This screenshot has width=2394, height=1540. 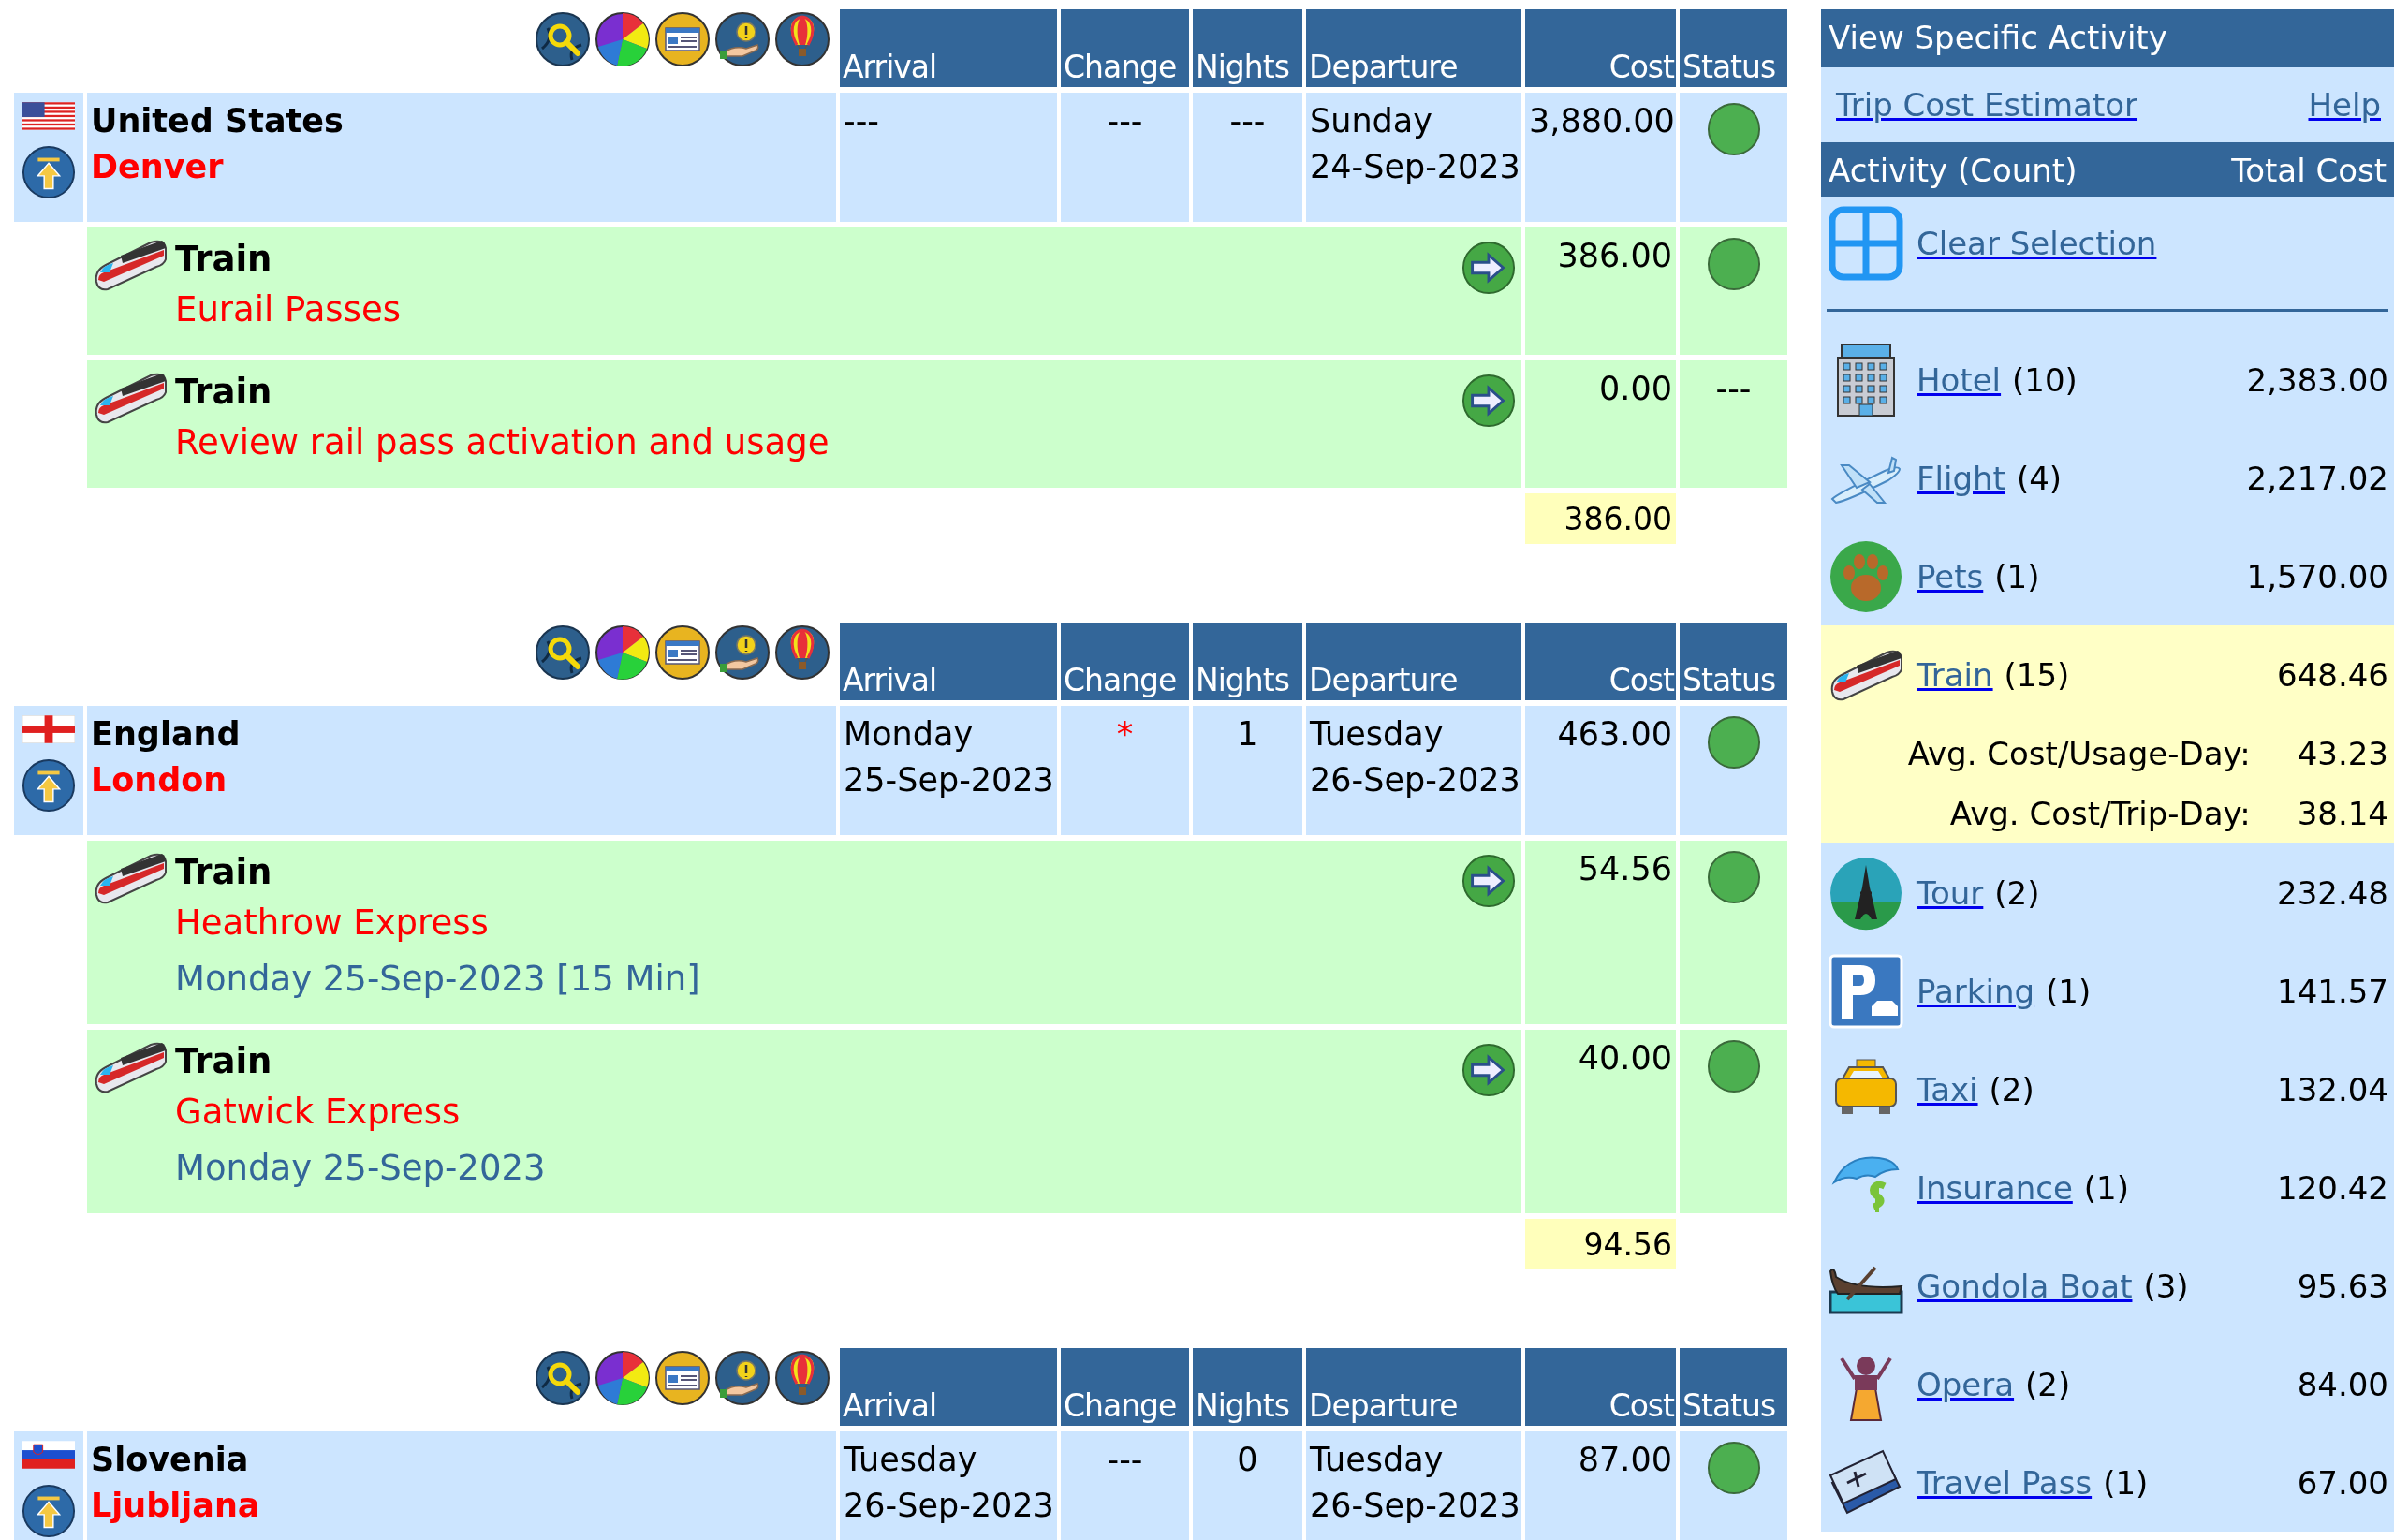 What do you see at coordinates (1733, 388) in the screenshot?
I see `status-text: ---` at bounding box center [1733, 388].